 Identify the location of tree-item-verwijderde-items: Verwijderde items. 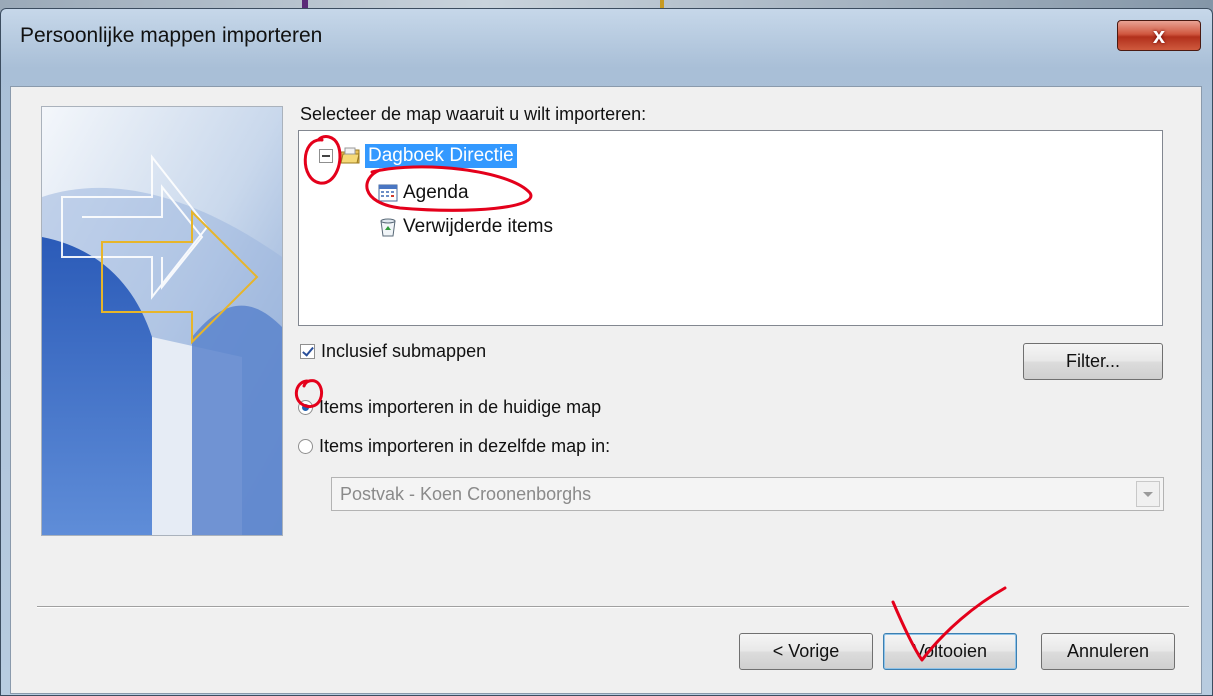
(465, 227).